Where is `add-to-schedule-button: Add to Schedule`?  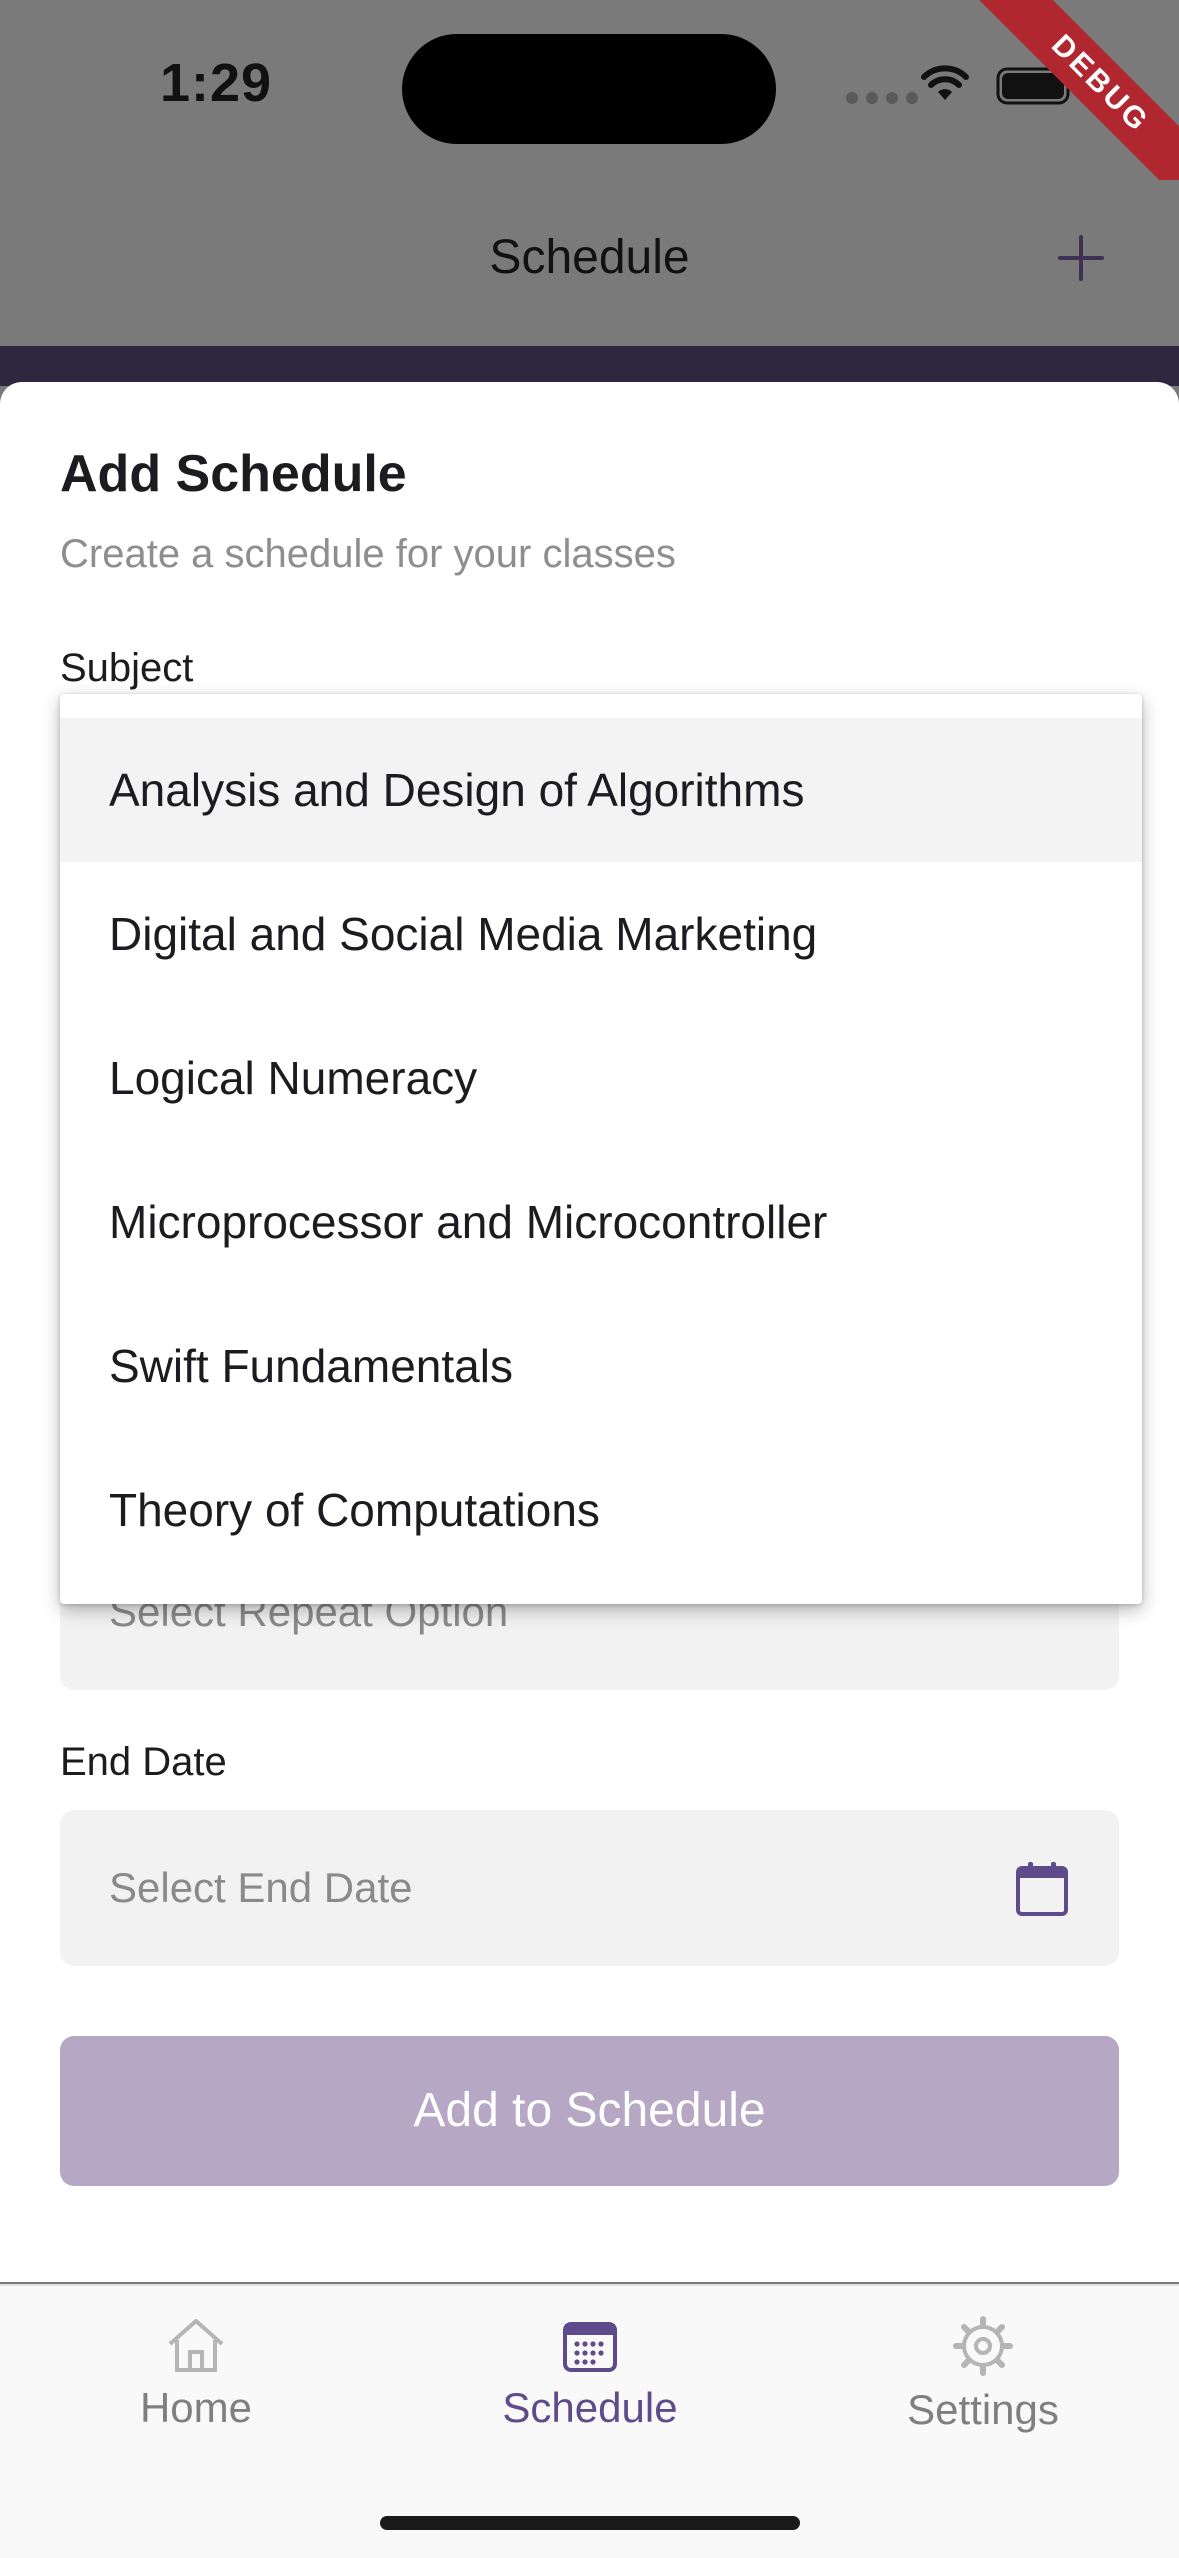
add-to-schedule-button: Add to Schedule is located at coordinates (589, 2111).